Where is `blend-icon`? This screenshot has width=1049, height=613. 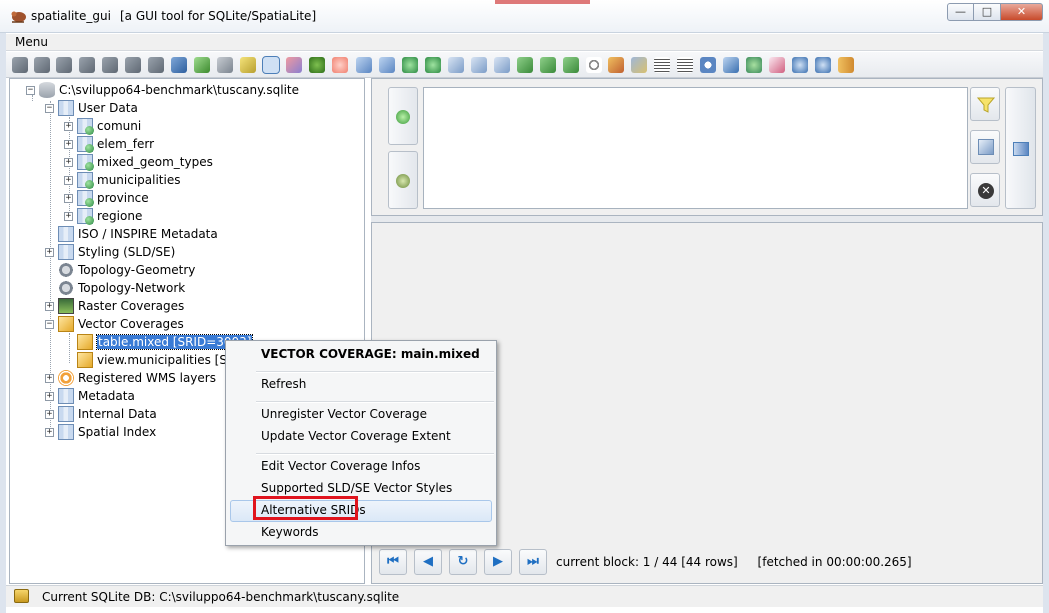 blend-icon is located at coordinates (616, 65).